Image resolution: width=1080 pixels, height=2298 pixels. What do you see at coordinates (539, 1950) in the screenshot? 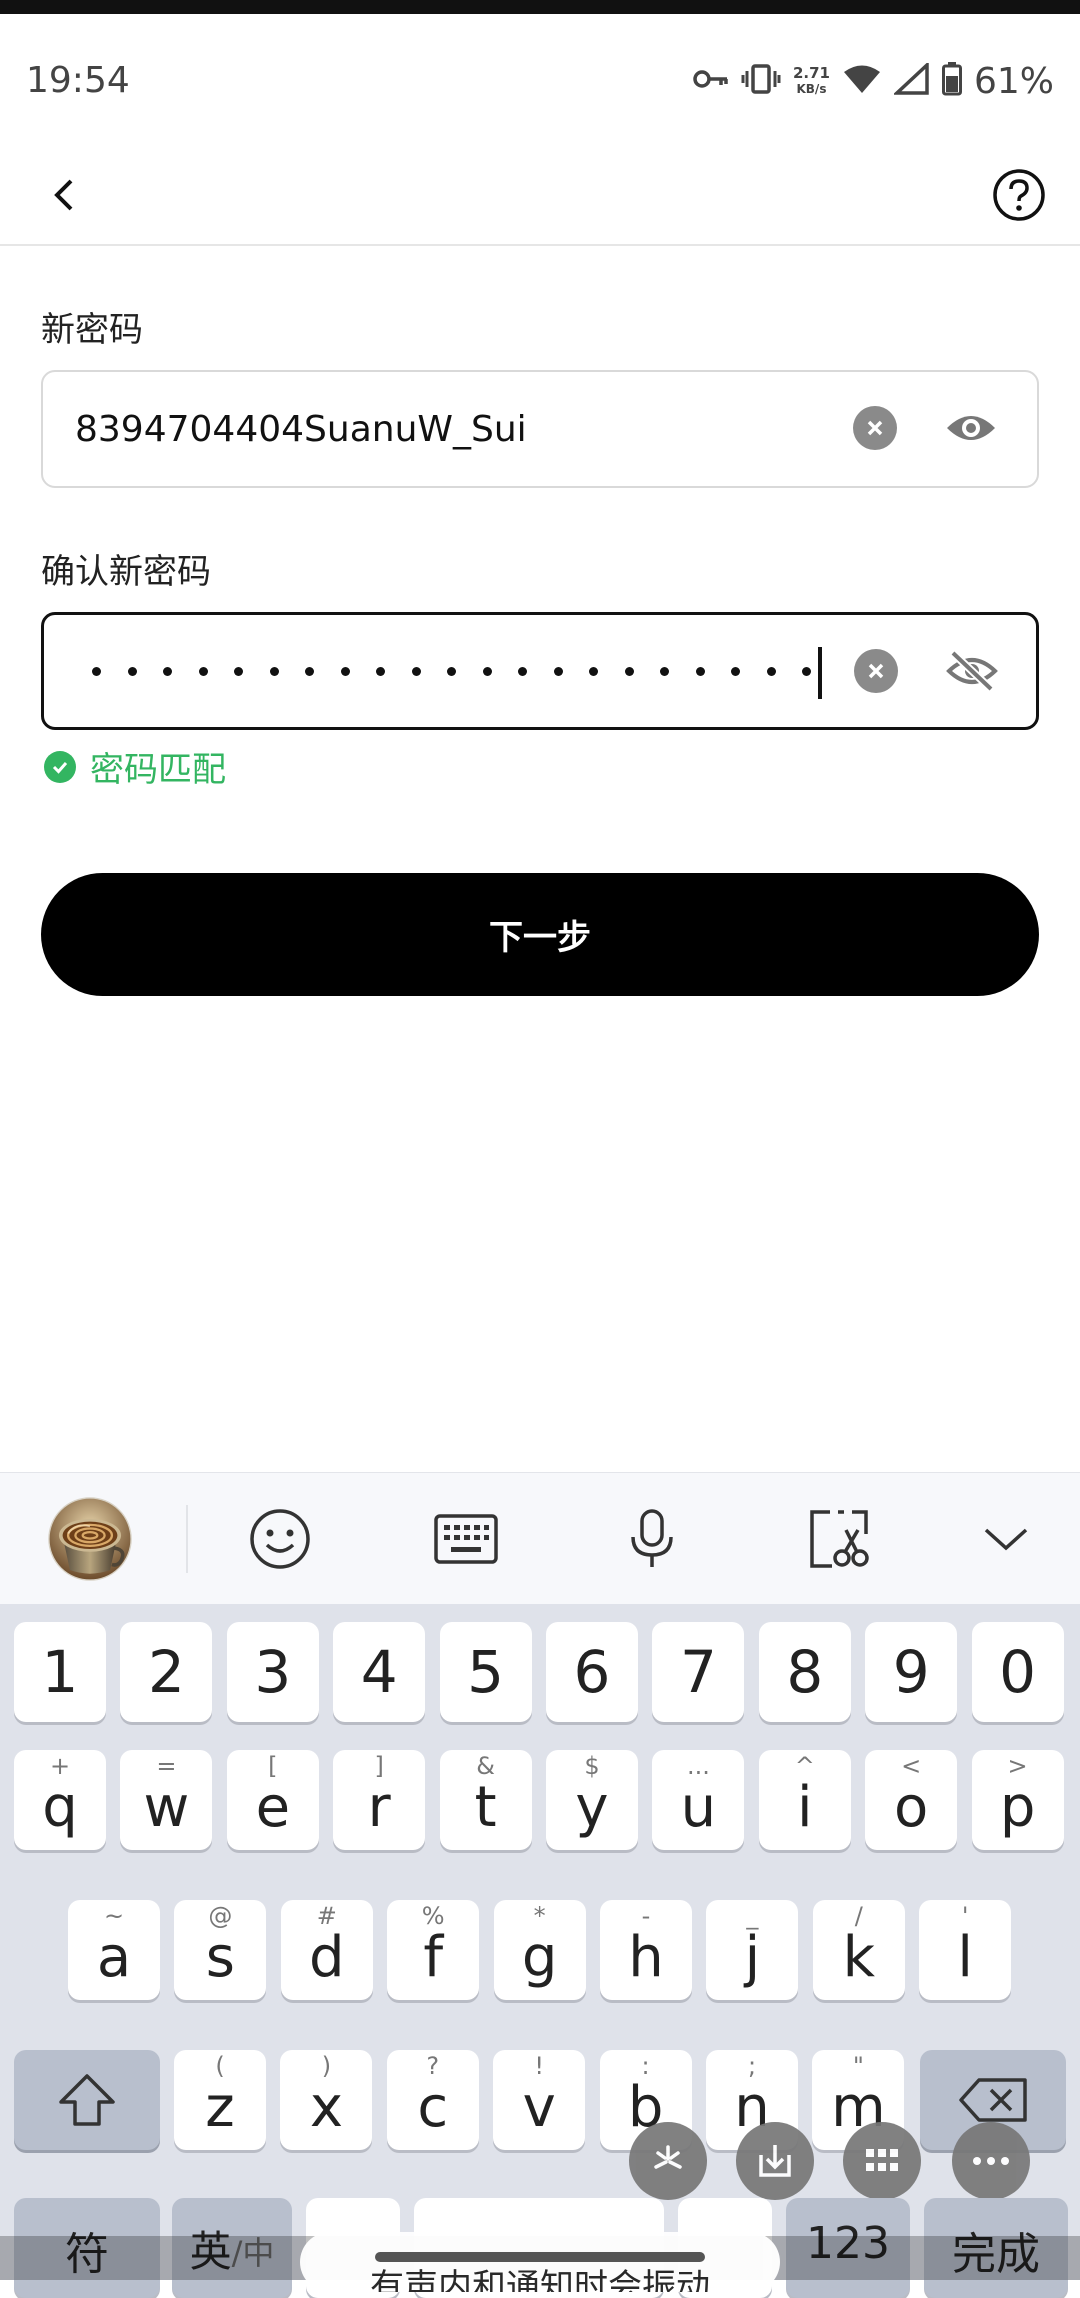
I see `key-g: * g` at bounding box center [539, 1950].